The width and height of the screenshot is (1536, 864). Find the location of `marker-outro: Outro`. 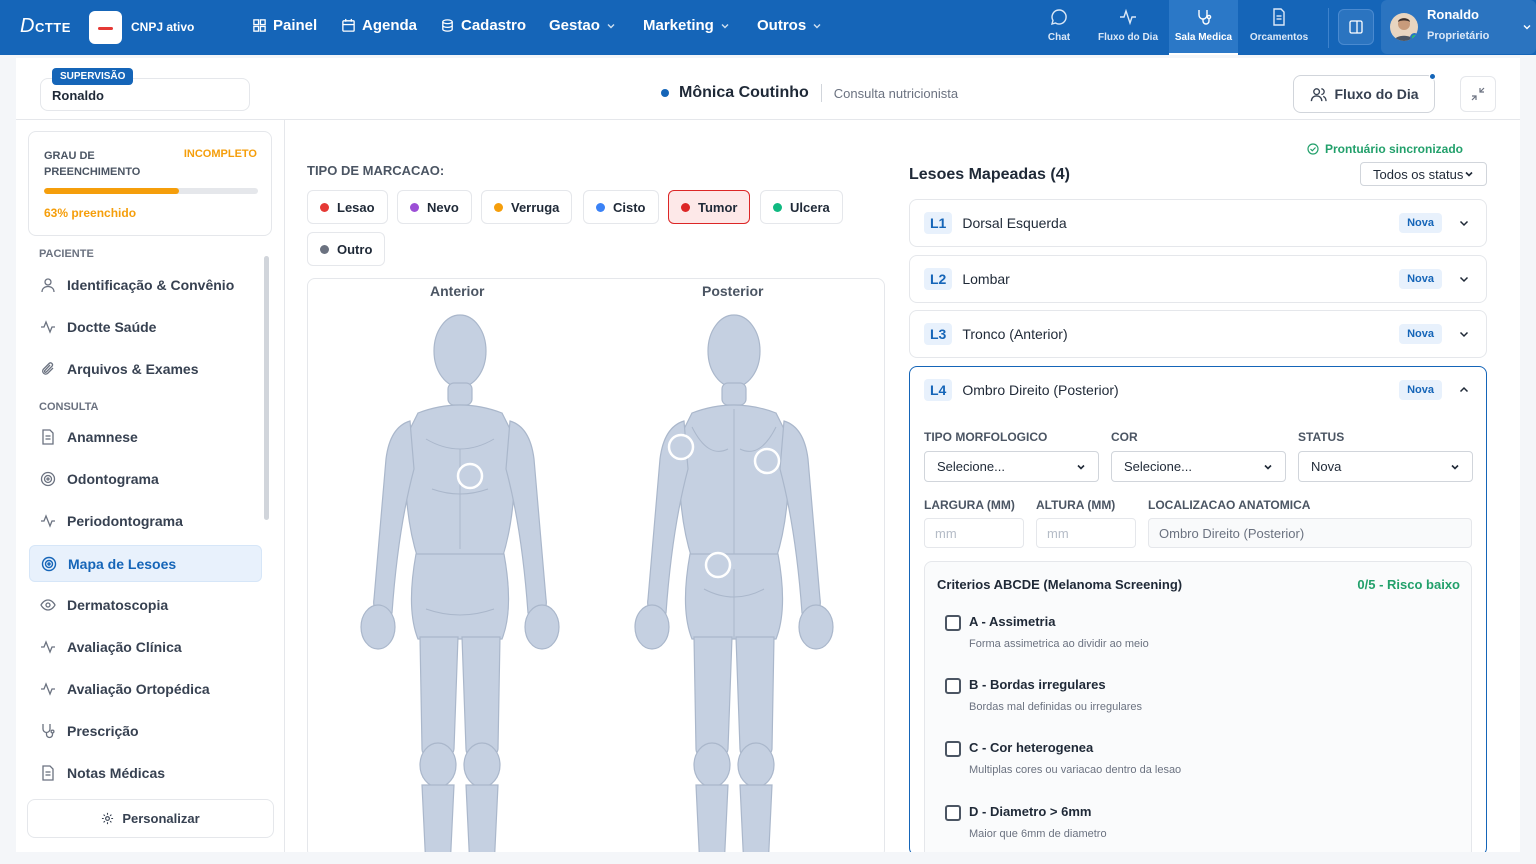

marker-outro: Outro is located at coordinates (346, 249).